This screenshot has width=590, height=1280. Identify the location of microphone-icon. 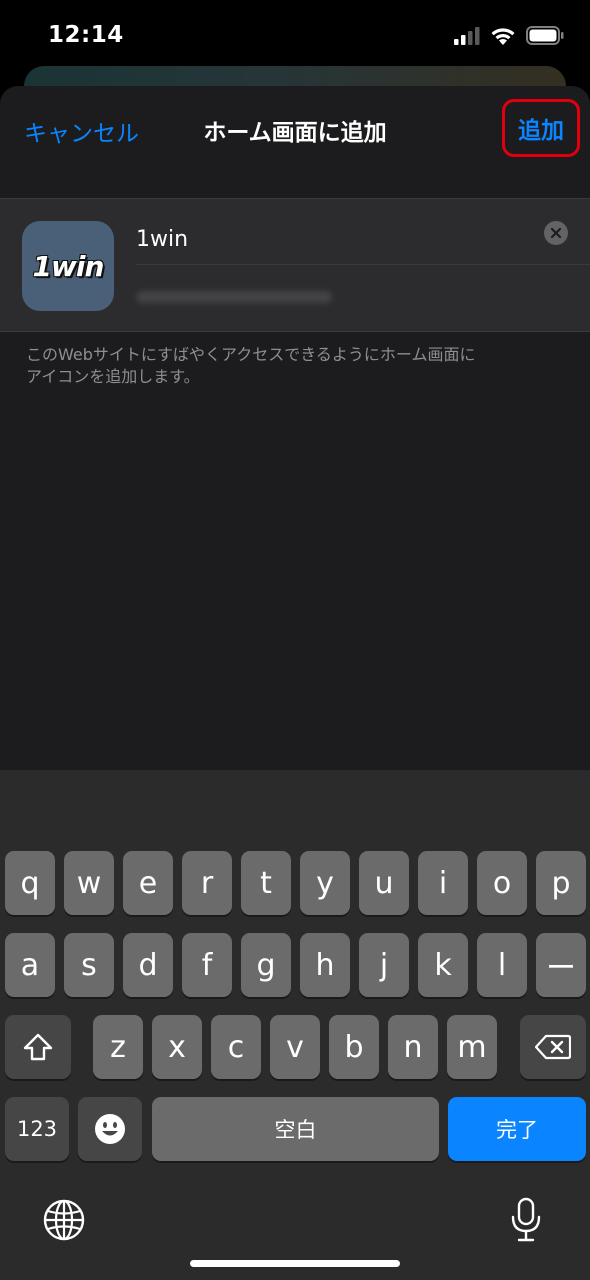
(526, 1220).